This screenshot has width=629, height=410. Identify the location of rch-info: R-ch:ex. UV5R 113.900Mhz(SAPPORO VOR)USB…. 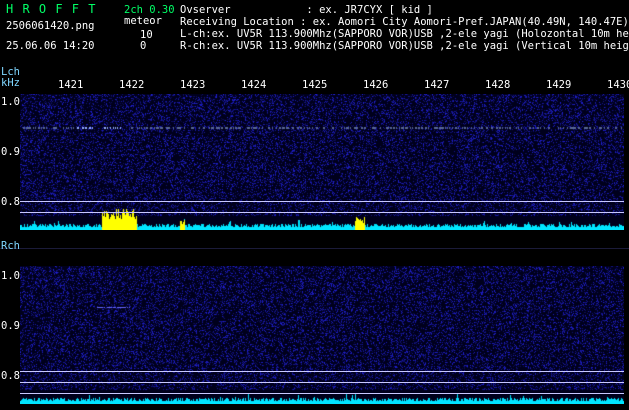
(404, 46).